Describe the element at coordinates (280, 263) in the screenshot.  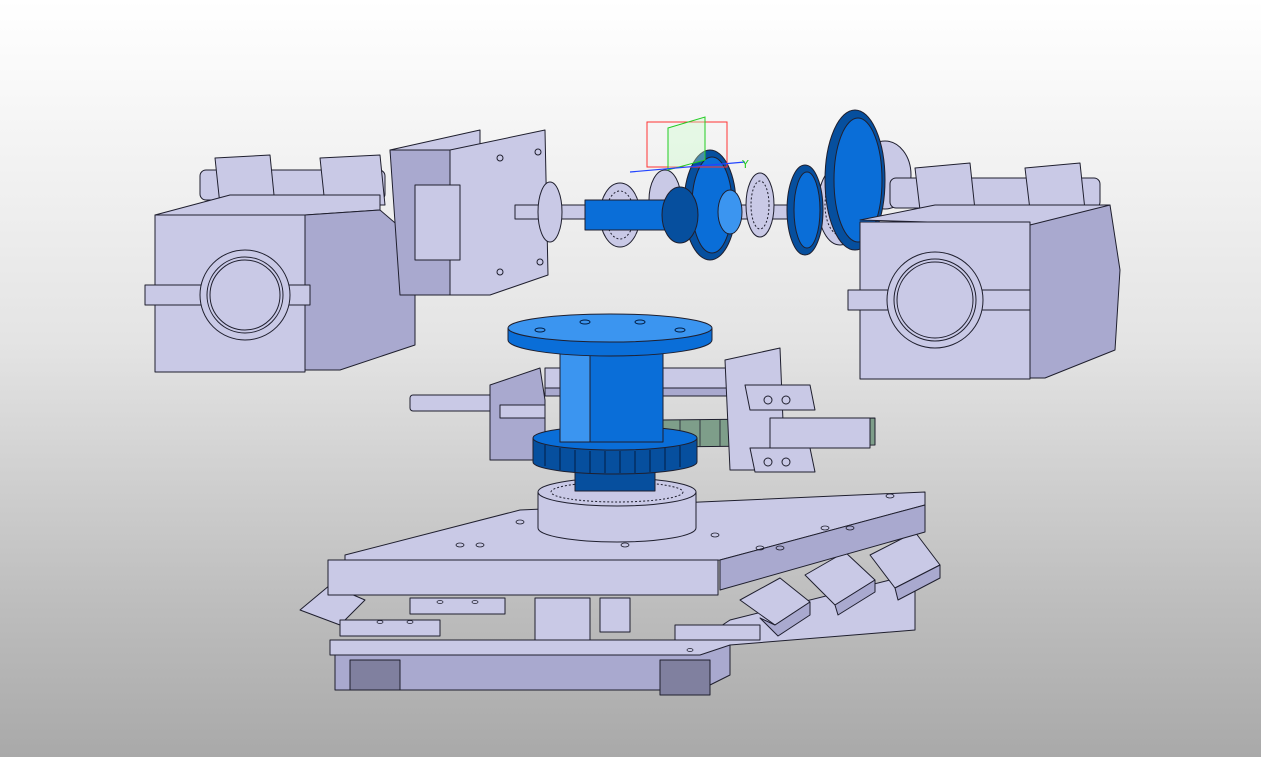
I see `left-gearbox-housing` at that location.